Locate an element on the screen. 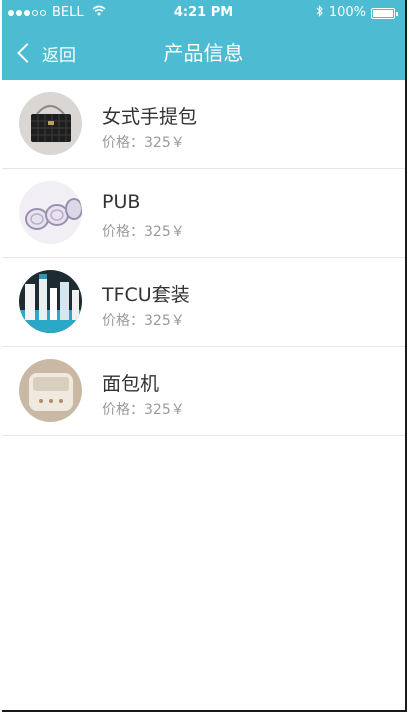  battery-icon is located at coordinates (384, 13).